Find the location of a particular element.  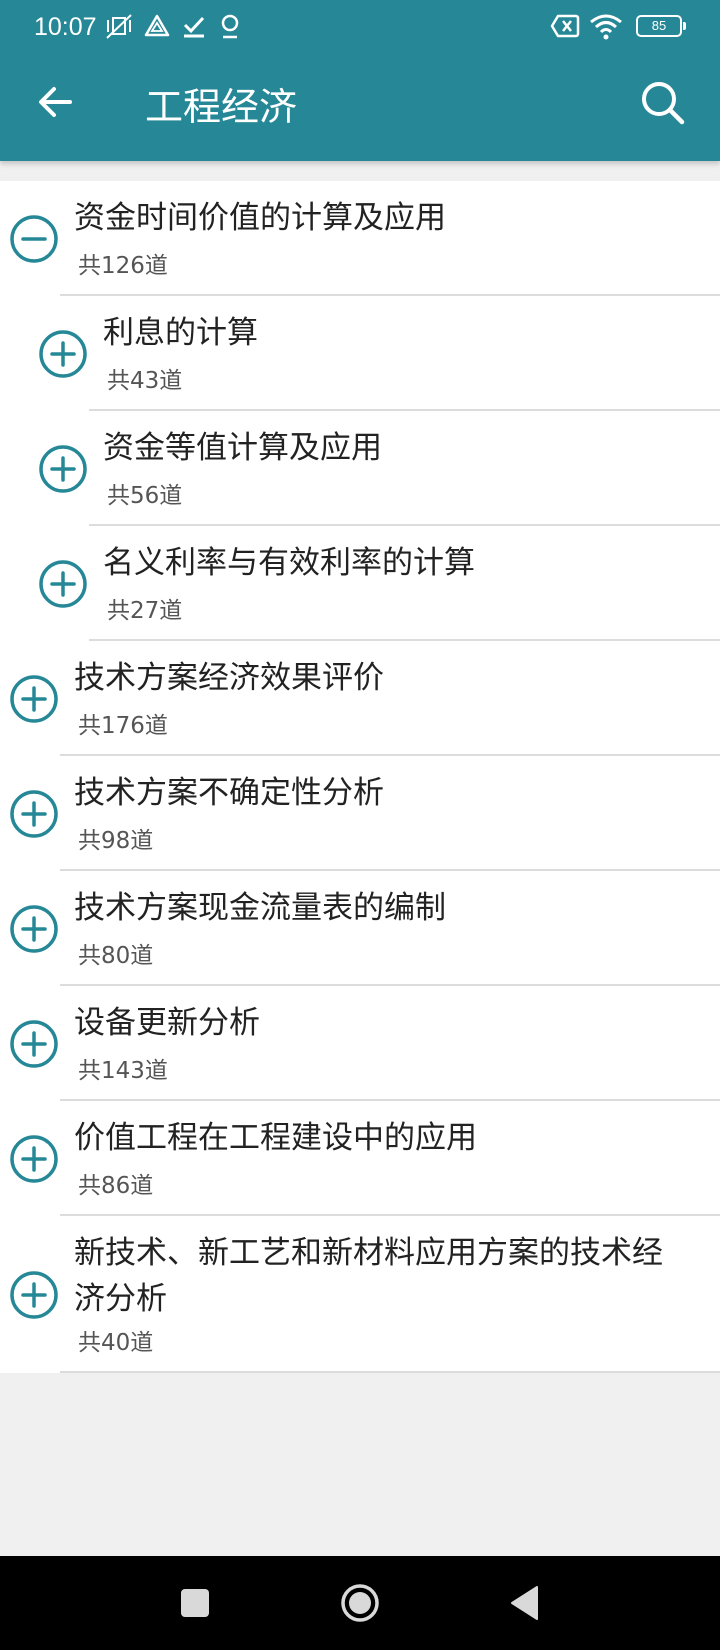

list-item-chapter: 资金时间价值的计算及应用共126道 is located at coordinates (360, 238).